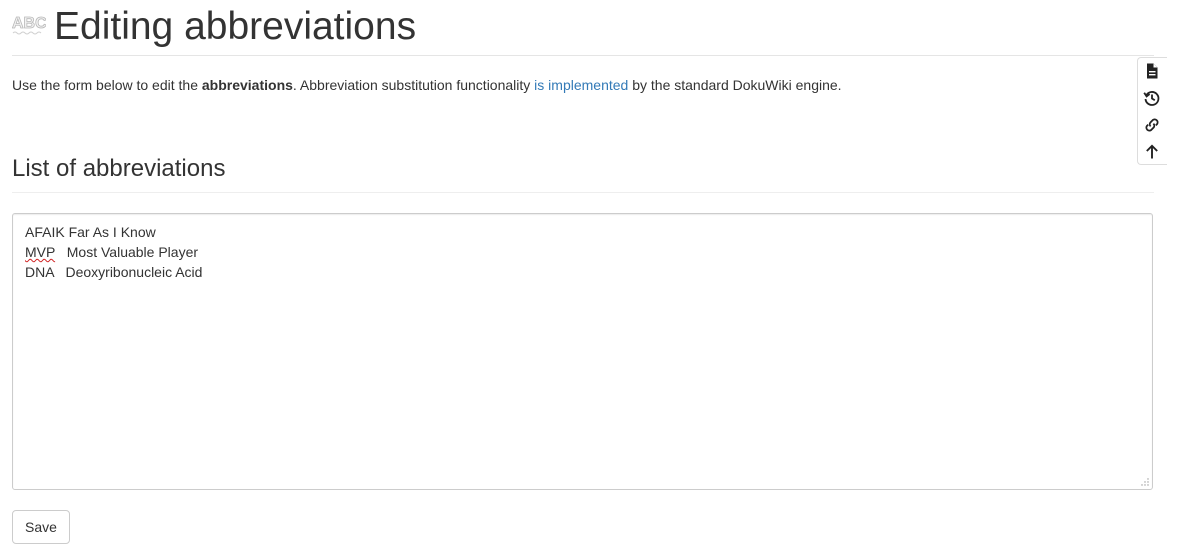 The width and height of the screenshot is (1180, 552). Describe the element at coordinates (119, 168) in the screenshot. I see `section-title: List of abbreviations` at that location.